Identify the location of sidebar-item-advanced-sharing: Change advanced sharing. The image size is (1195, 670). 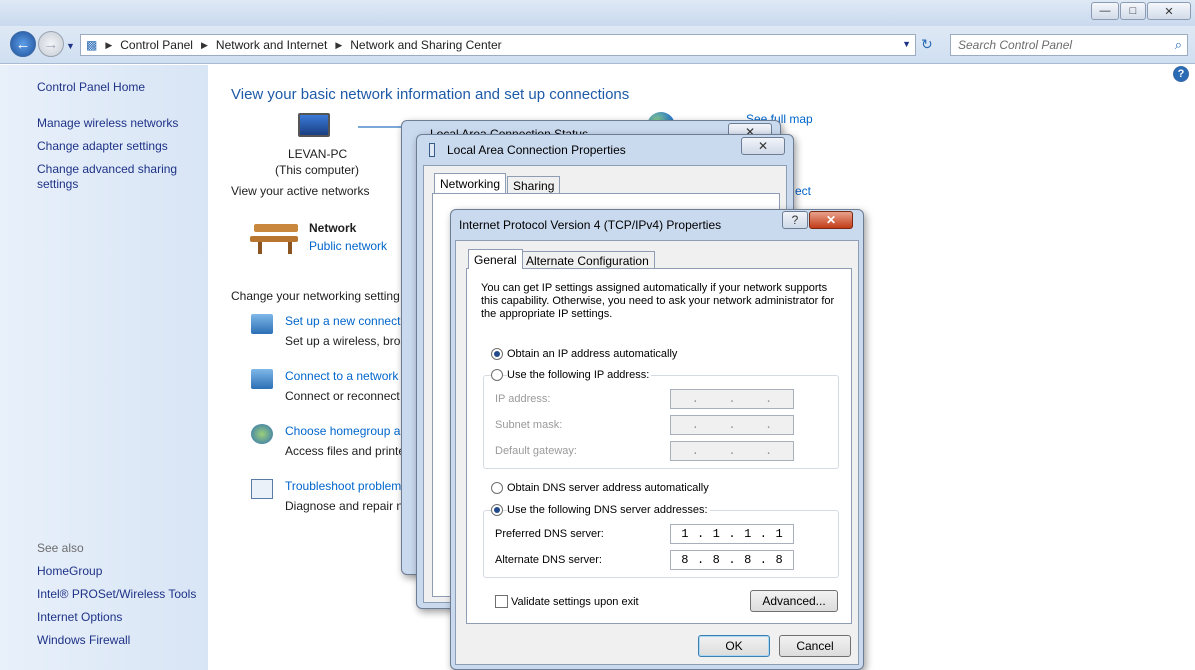
(107, 169).